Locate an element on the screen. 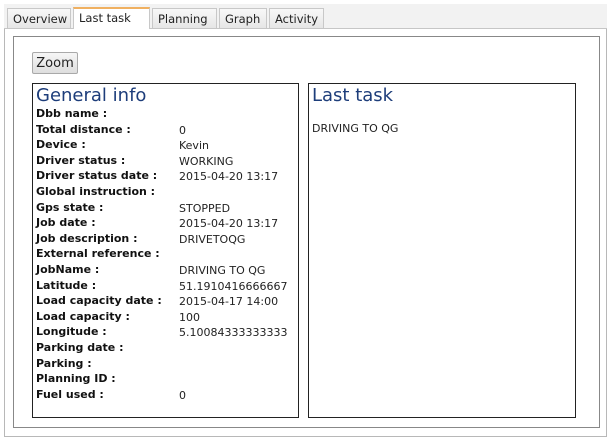 The width and height of the screenshot is (613, 441). info-label: Job date : is located at coordinates (66, 223).